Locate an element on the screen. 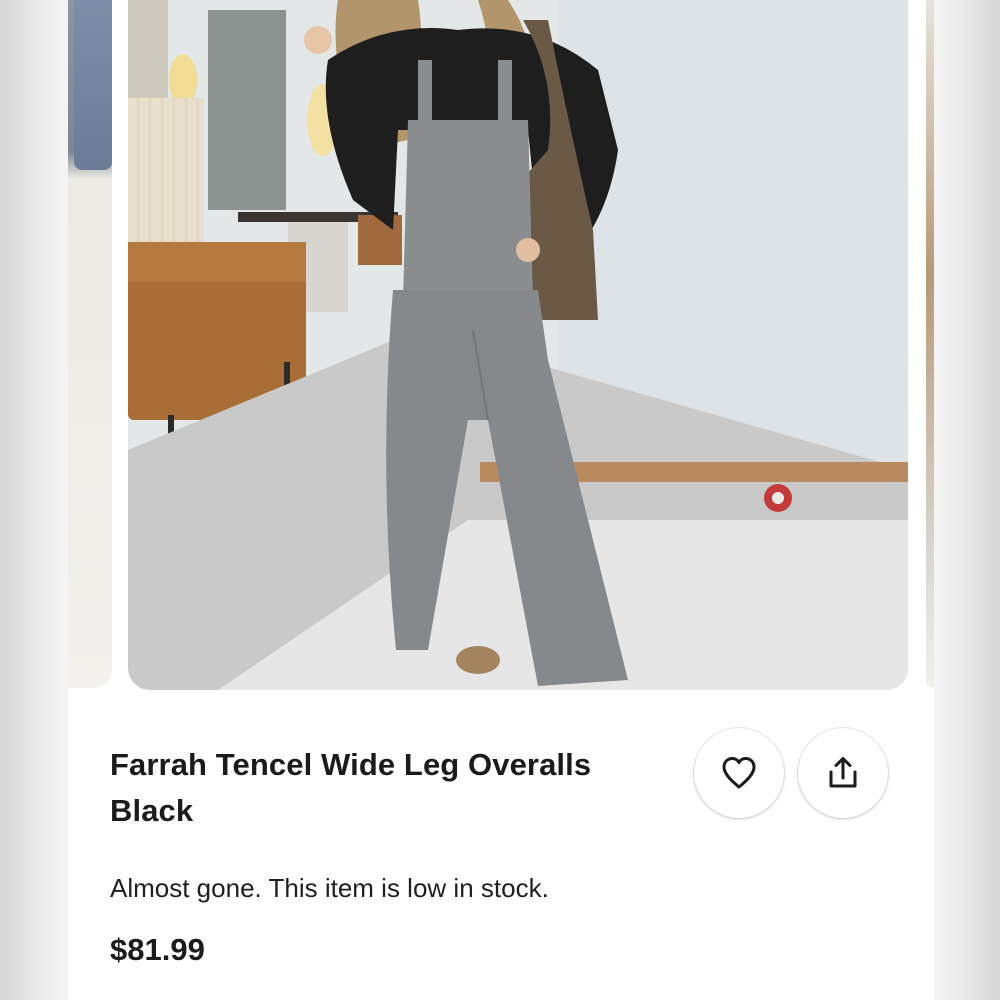  next-image-peek is located at coordinates (930, 344).